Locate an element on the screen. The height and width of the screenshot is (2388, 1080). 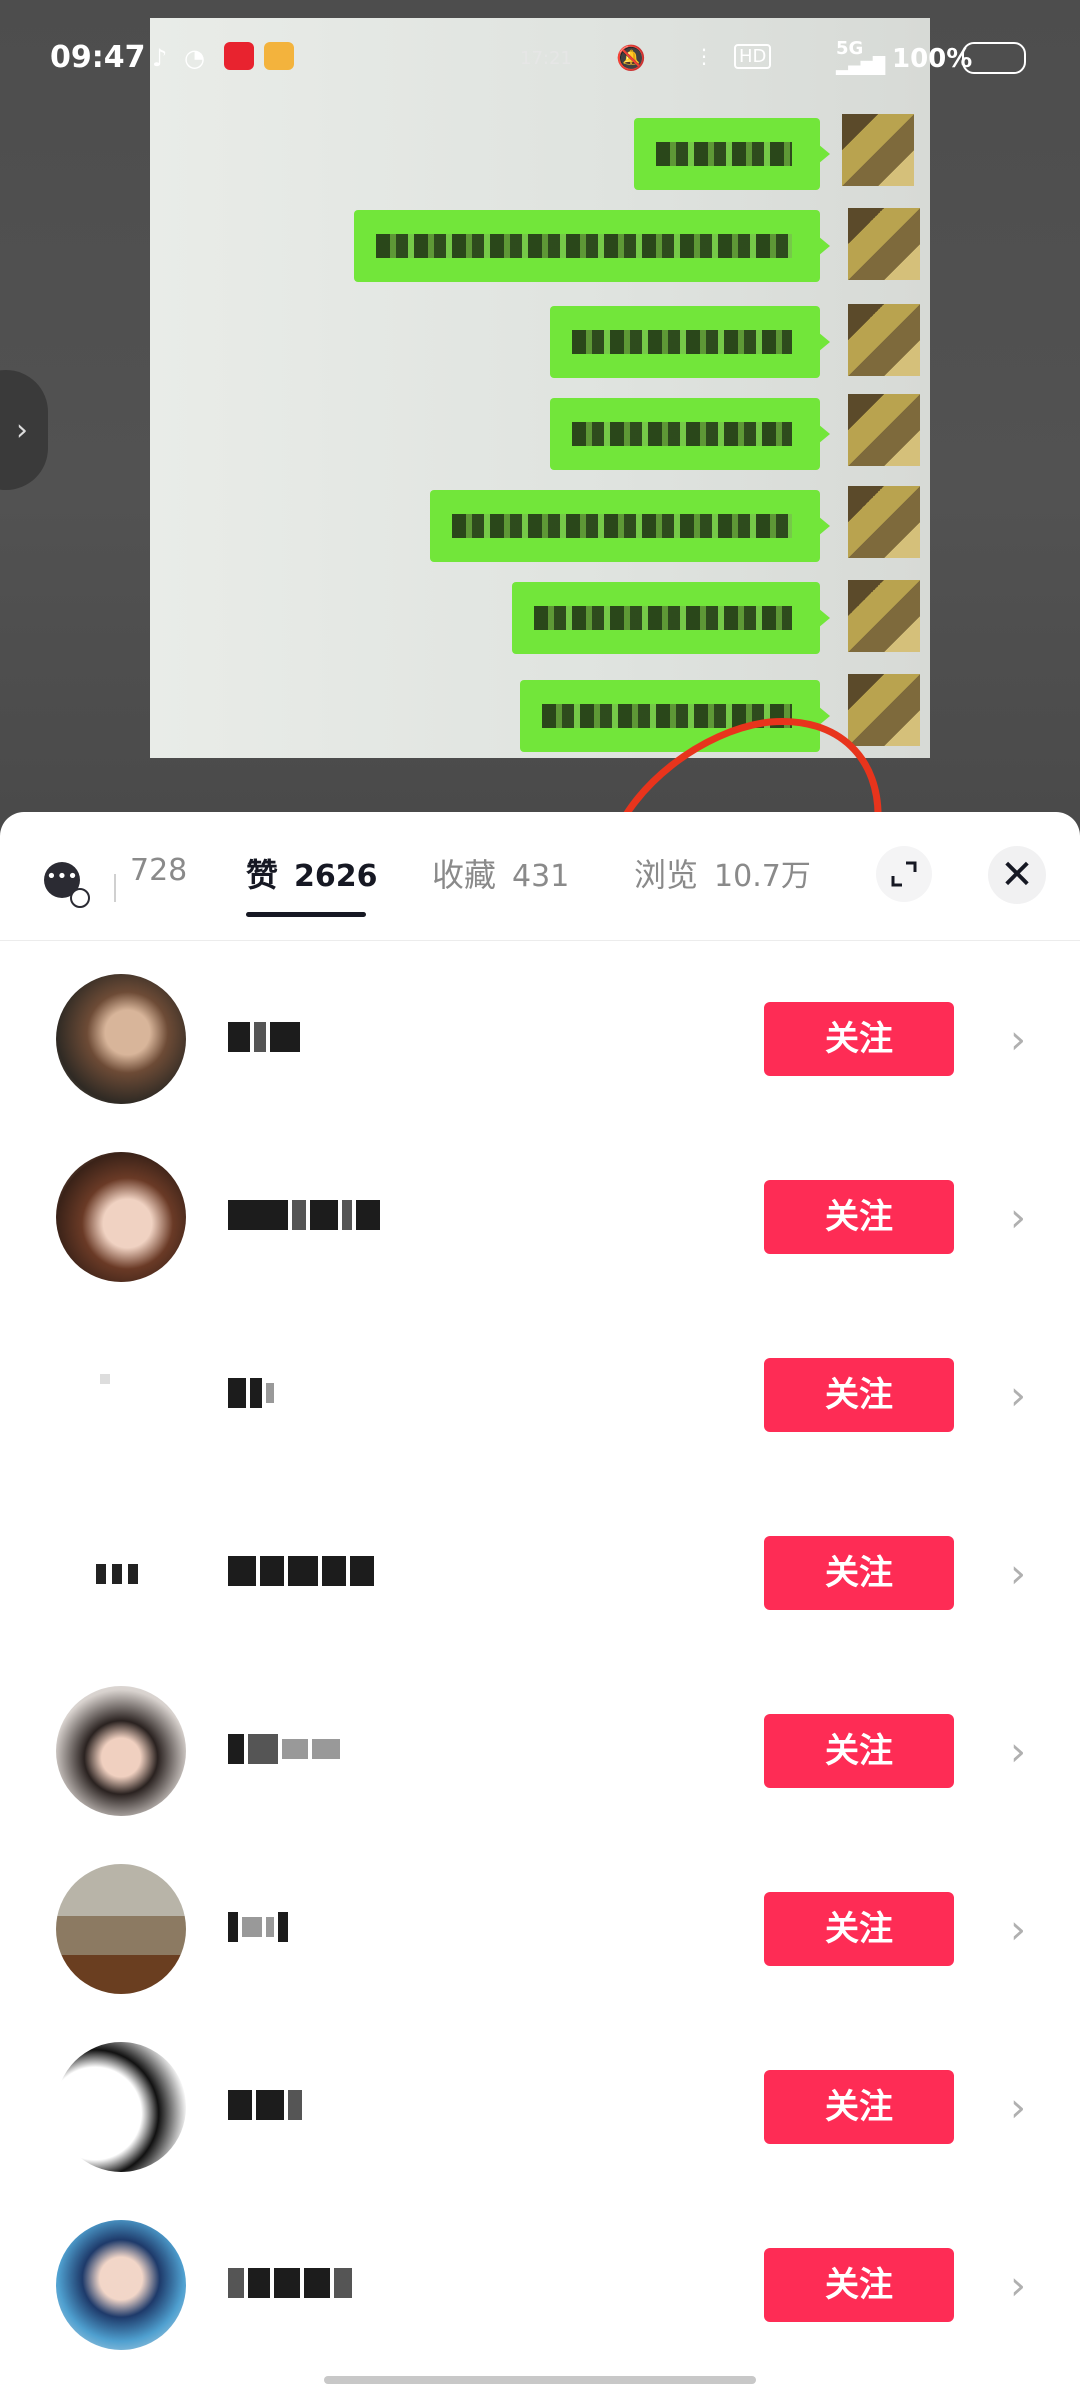
tab-bar: ••• 728 赞 2626 收藏 431 浏览 10.7万 ✕ is located at coordinates (540, 876).